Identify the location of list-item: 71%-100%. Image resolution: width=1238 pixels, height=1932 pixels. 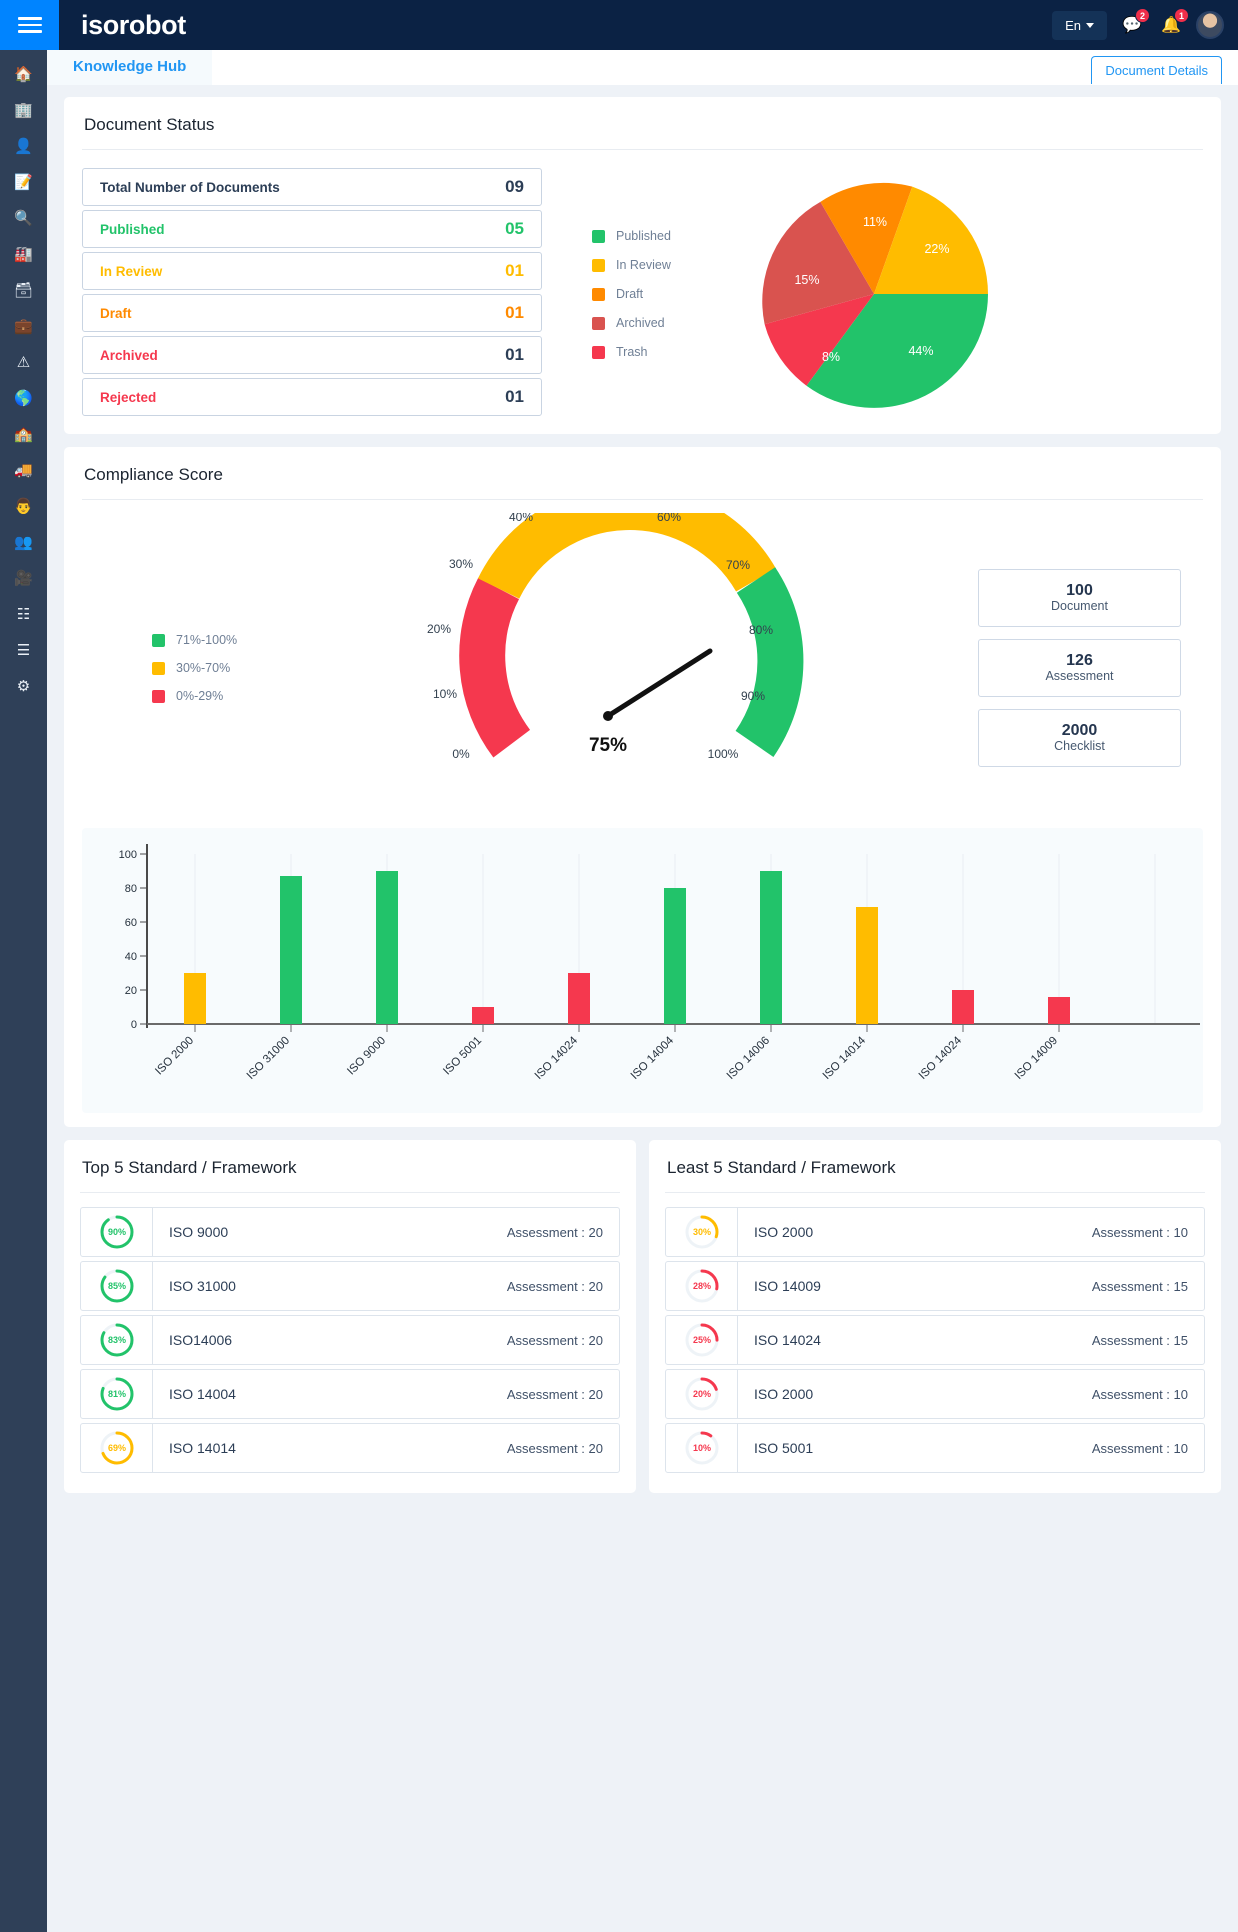
(219, 640).